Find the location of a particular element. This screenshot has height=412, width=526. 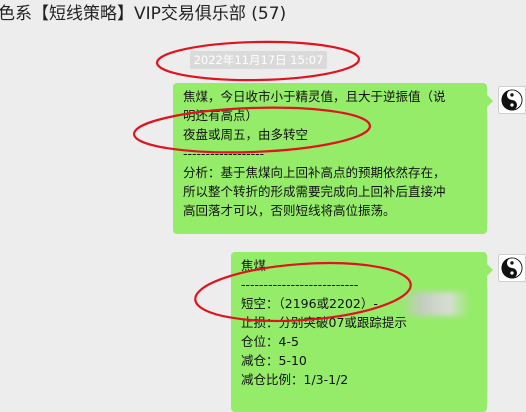

message-line: 减仓：5-10 is located at coordinates (274, 360).